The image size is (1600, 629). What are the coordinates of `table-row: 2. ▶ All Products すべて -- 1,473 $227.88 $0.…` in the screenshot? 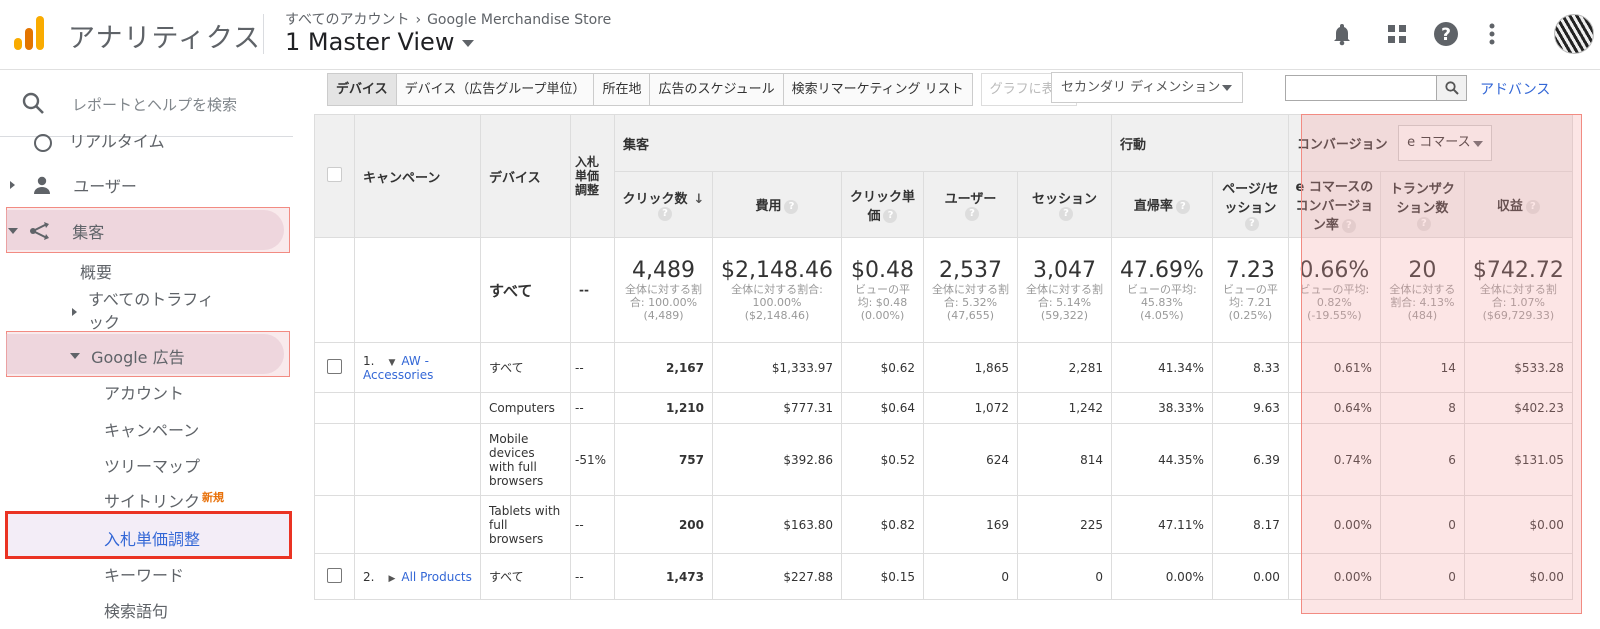 It's located at (943, 576).